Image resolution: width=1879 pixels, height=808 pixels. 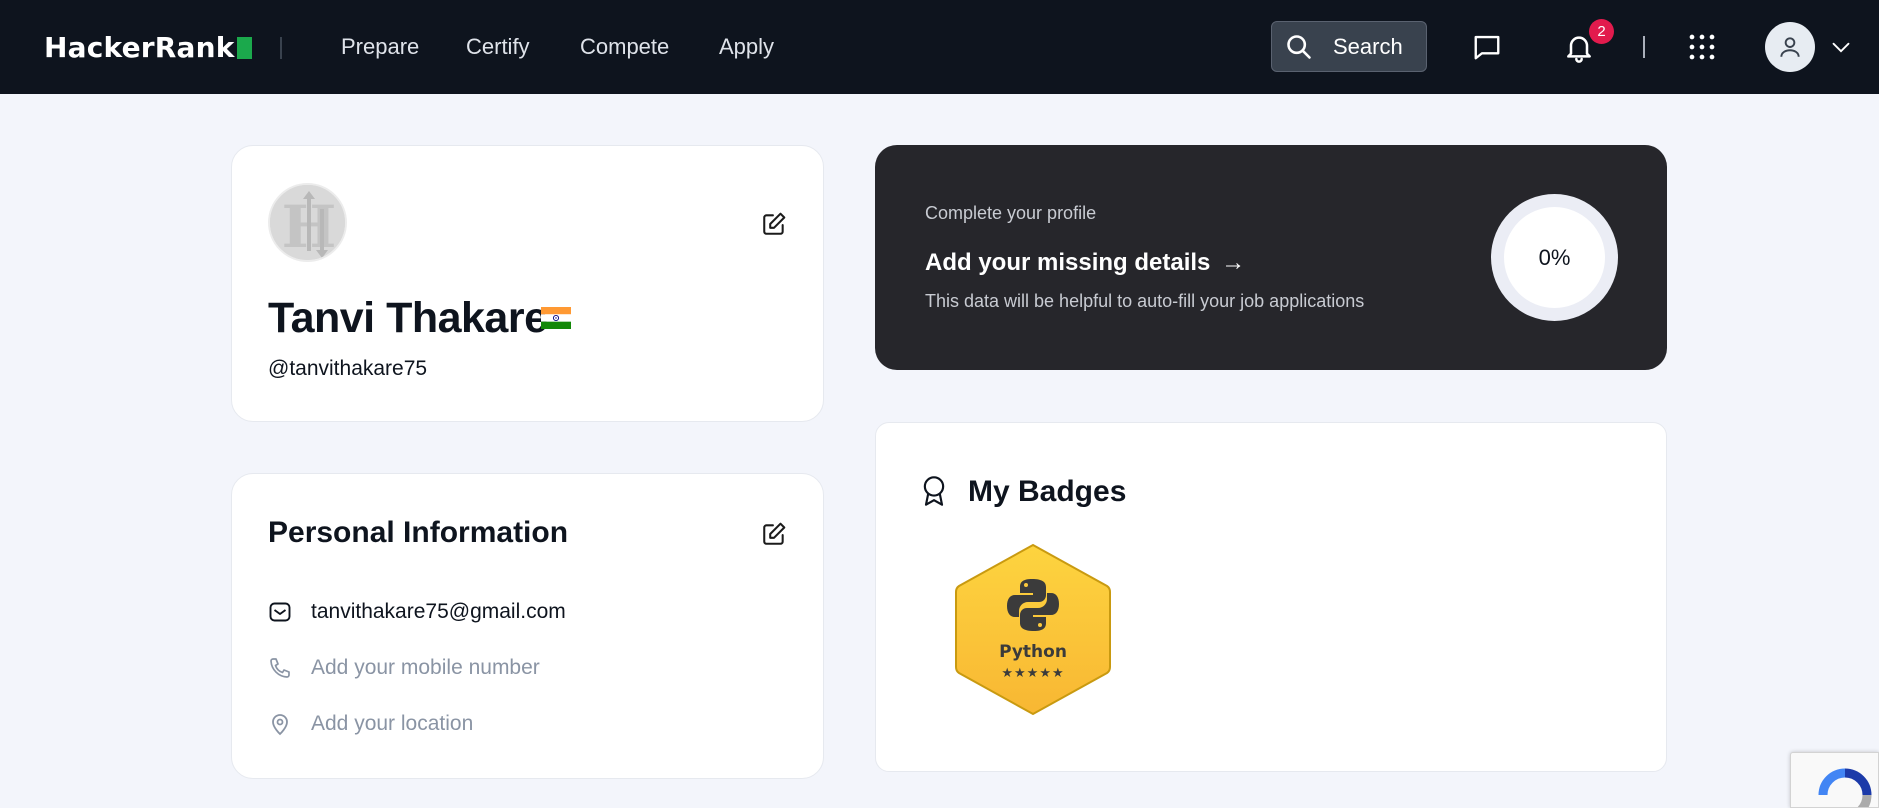 What do you see at coordinates (425, 668) in the screenshot?
I see `mobile-placeholder: Add your mobile number` at bounding box center [425, 668].